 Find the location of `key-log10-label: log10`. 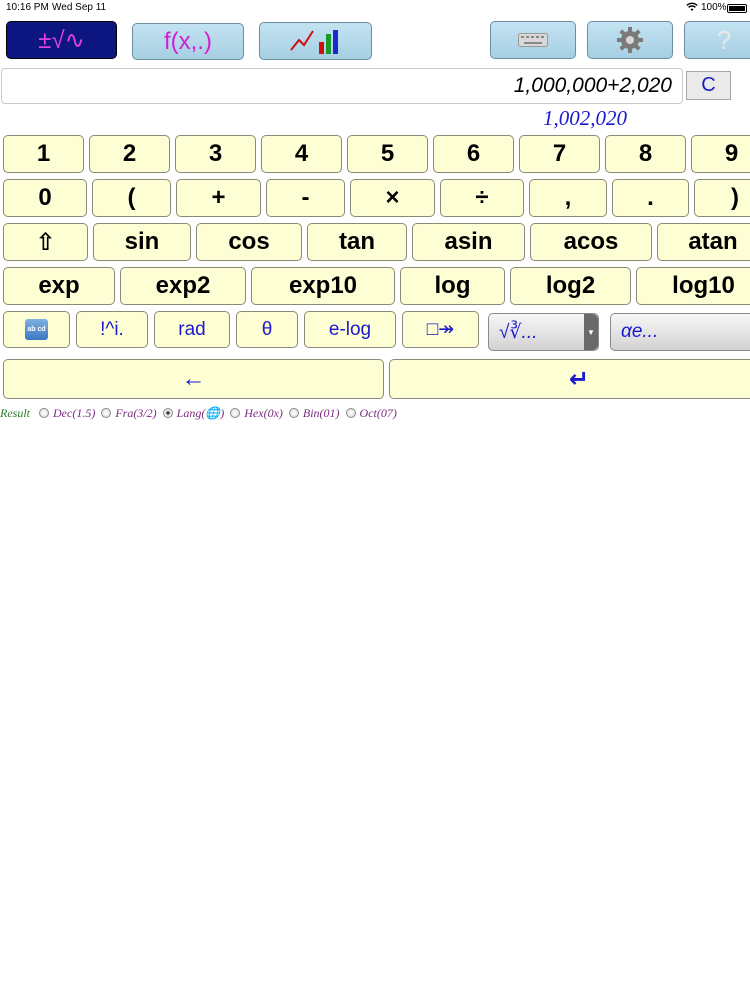

key-log10-label: log10 is located at coordinates (703, 285).